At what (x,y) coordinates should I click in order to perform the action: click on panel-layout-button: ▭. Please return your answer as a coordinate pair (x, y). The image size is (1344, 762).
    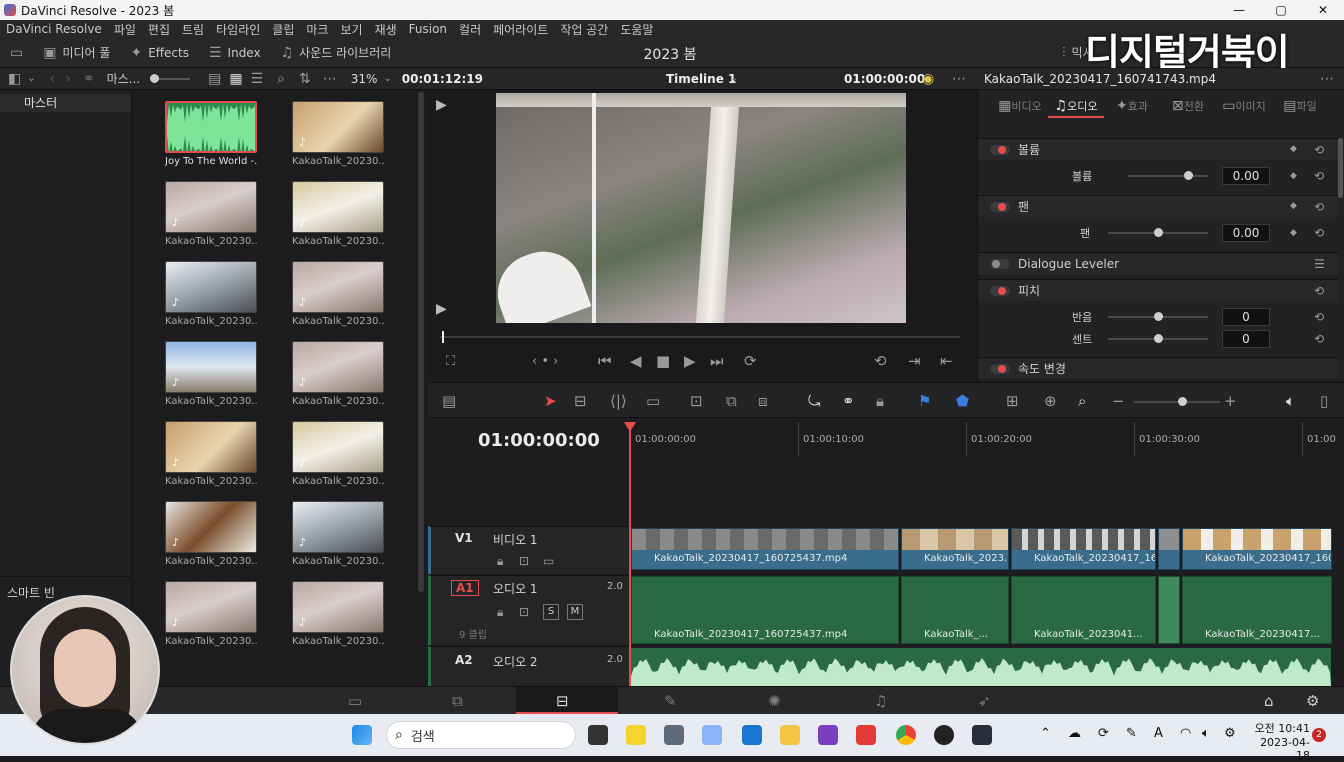
    Looking at the image, I should click on (16, 52).